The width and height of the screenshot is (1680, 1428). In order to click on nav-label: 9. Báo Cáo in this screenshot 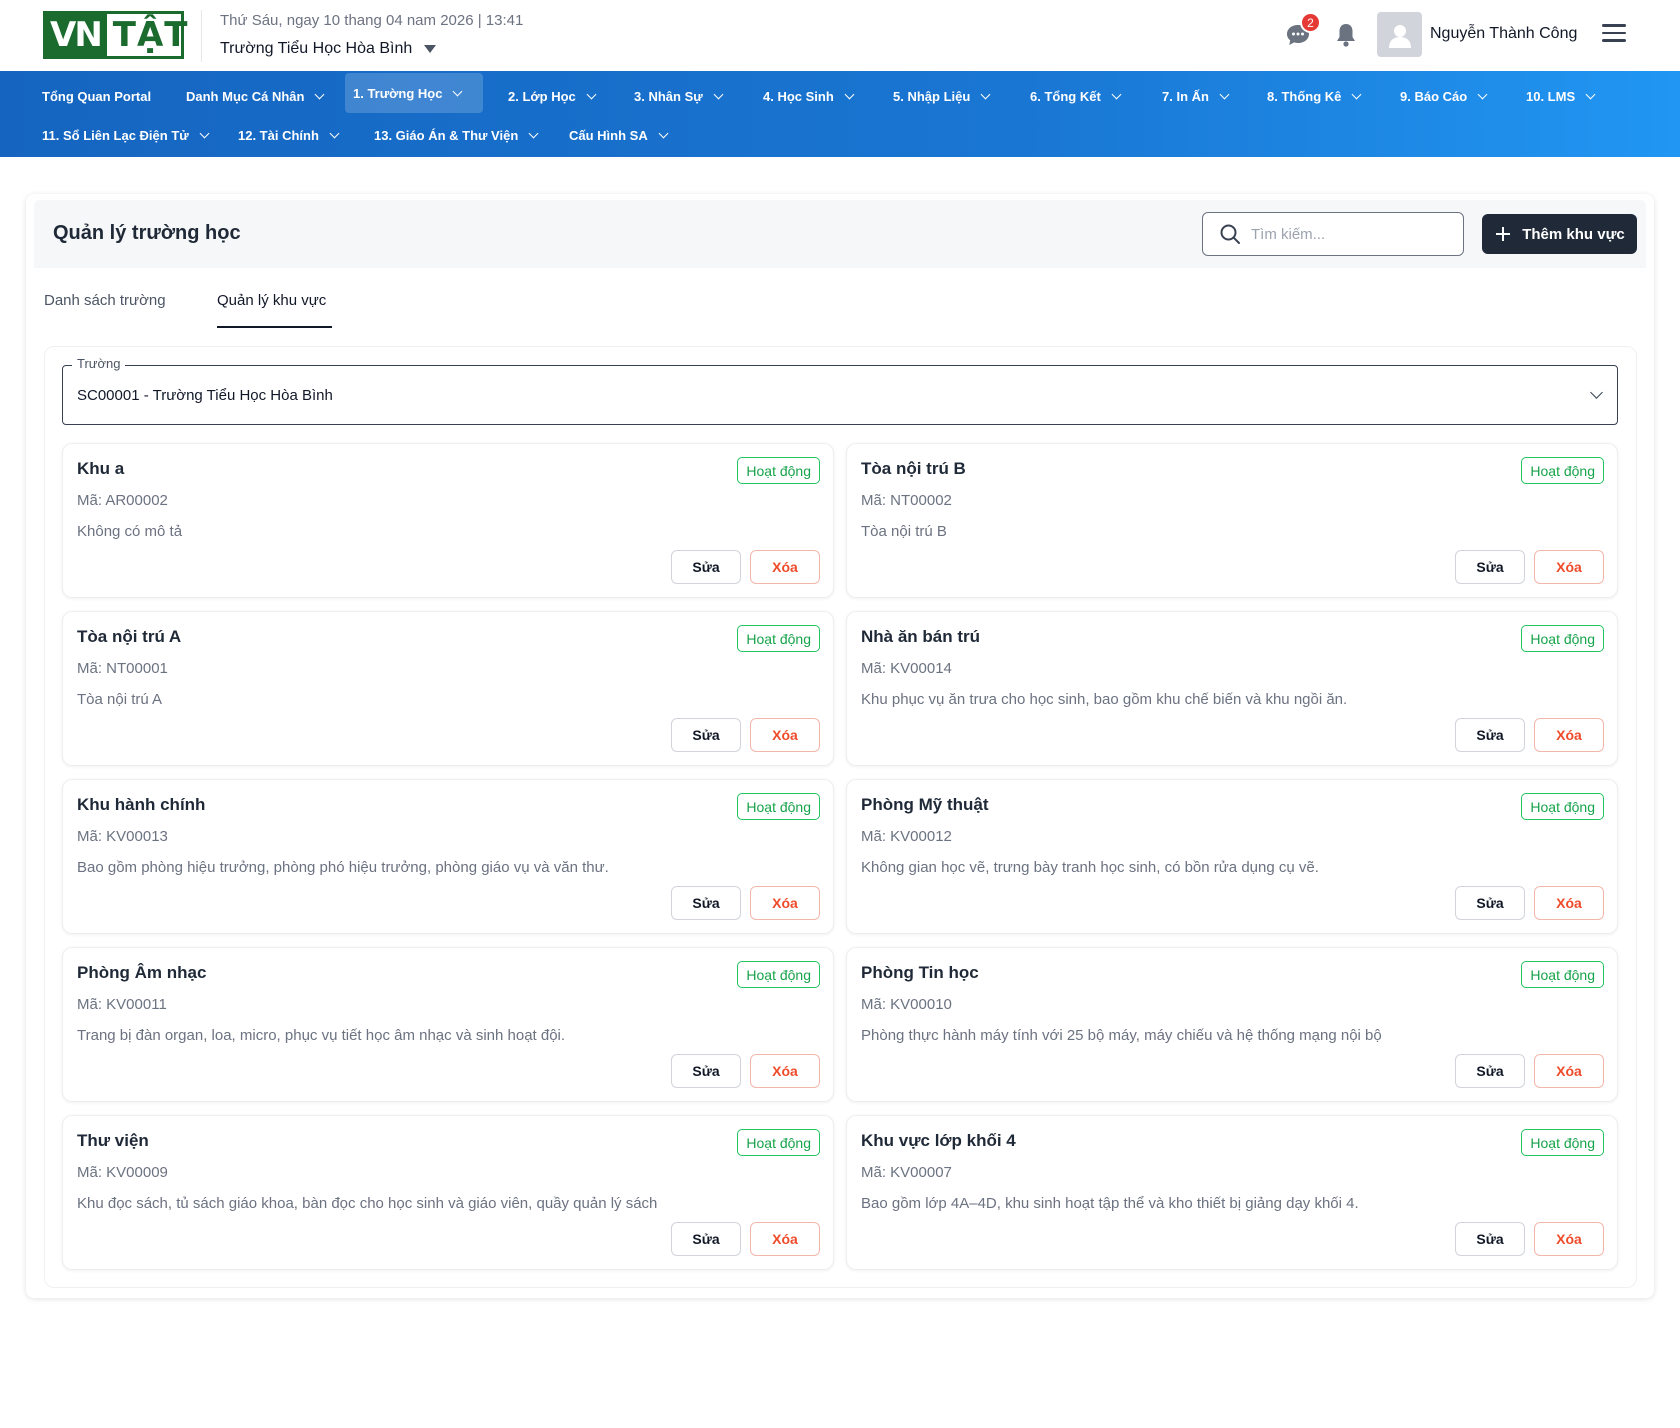, I will do `click(1434, 96)`.